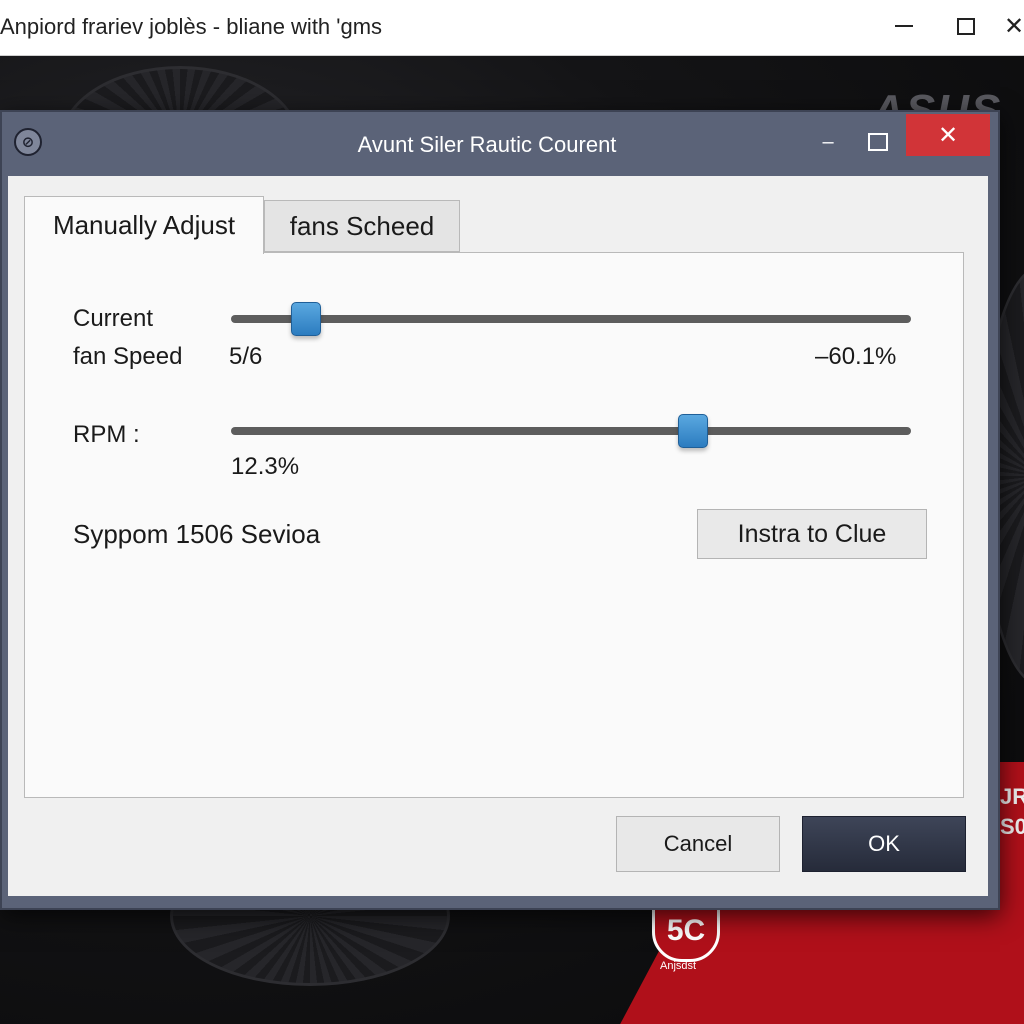 The width and height of the screenshot is (1024, 1024). Describe the element at coordinates (678, 966) in the screenshot. I see `background-badge-label: Anjsdst` at that location.